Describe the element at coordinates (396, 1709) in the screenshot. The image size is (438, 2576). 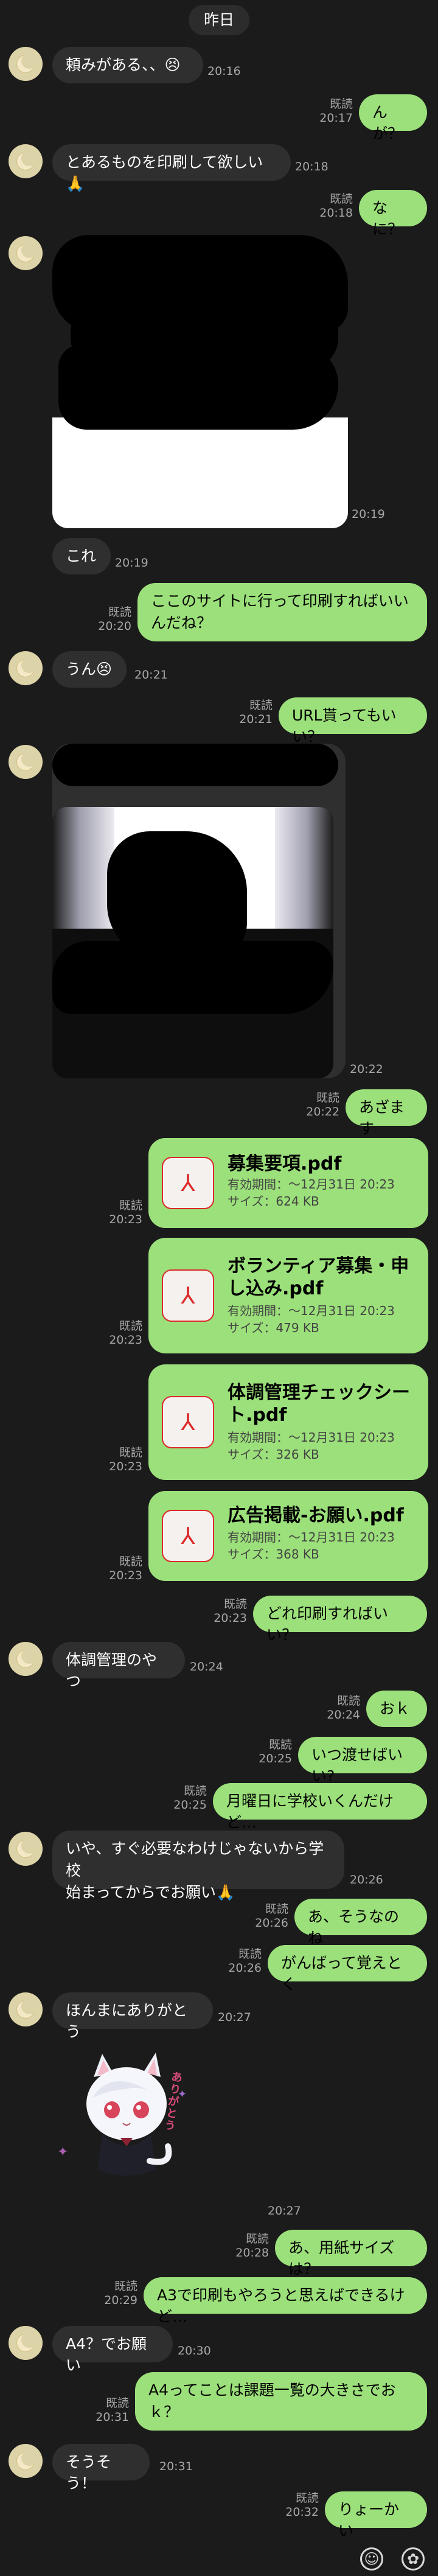
I see `message-bubble: おｋ` at that location.